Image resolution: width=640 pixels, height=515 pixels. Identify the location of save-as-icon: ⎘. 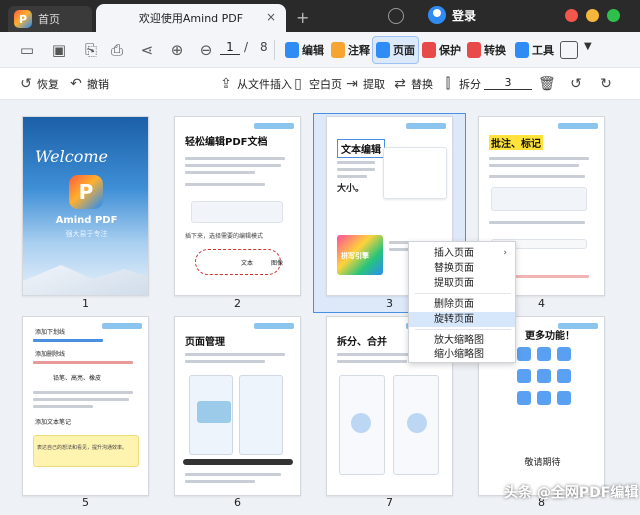
(91, 50).